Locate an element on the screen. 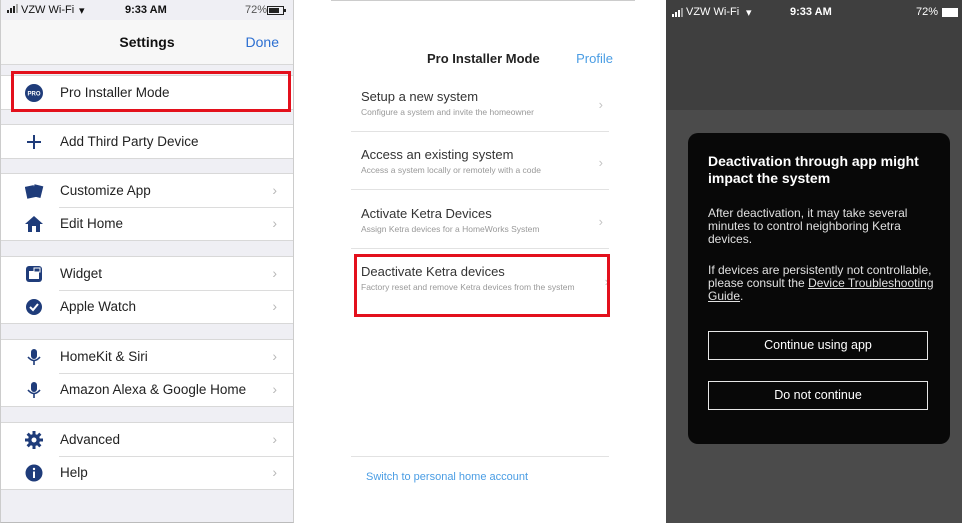 Image resolution: width=962 pixels, height=523 pixels. group-third-party: Add Third Party Device is located at coordinates (147, 141).